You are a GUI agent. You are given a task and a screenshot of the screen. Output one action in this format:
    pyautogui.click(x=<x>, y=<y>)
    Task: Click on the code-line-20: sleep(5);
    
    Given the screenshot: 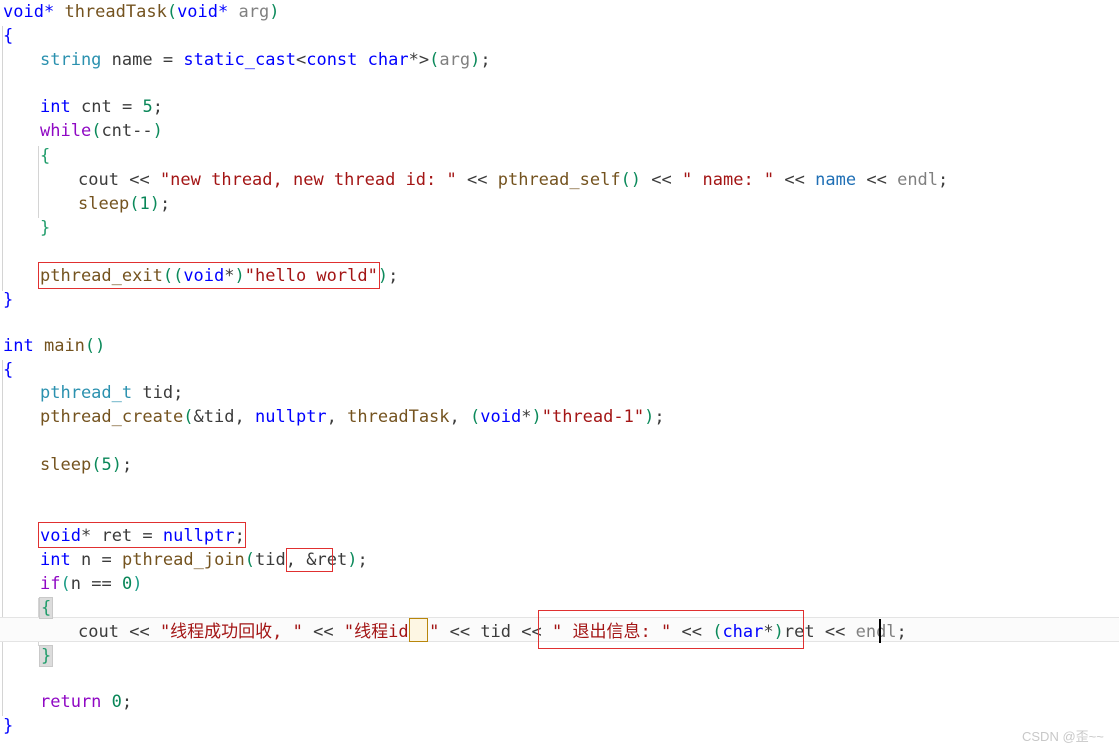 What is the action you would take?
    pyautogui.click(x=86, y=465)
    